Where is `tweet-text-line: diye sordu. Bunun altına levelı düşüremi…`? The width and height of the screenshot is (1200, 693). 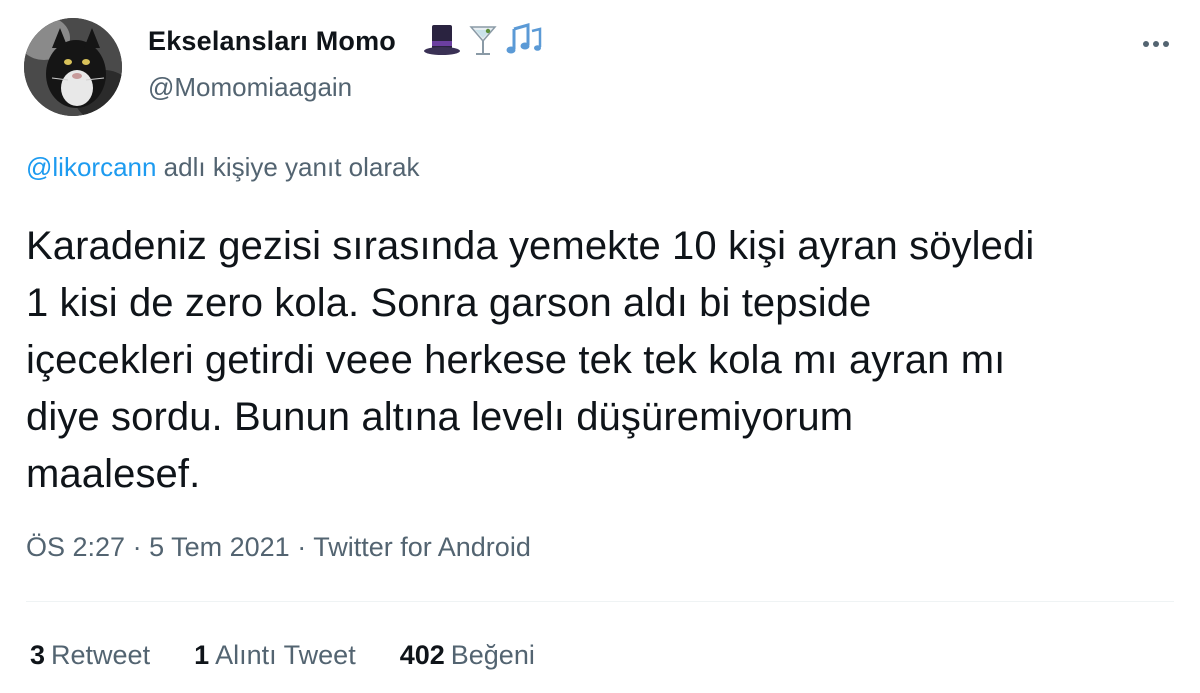
tweet-text-line: diye sordu. Bunun altına levelı düşüremi… is located at coordinates (440, 417).